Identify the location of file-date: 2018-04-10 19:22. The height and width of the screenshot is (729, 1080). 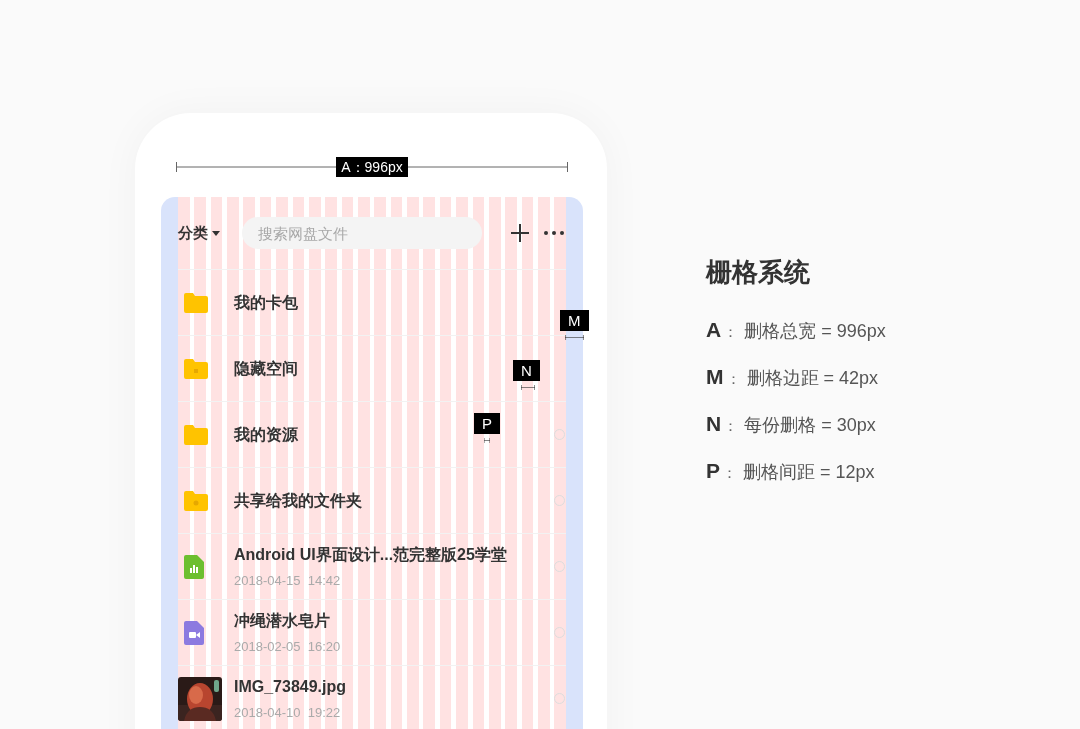
(287, 712).